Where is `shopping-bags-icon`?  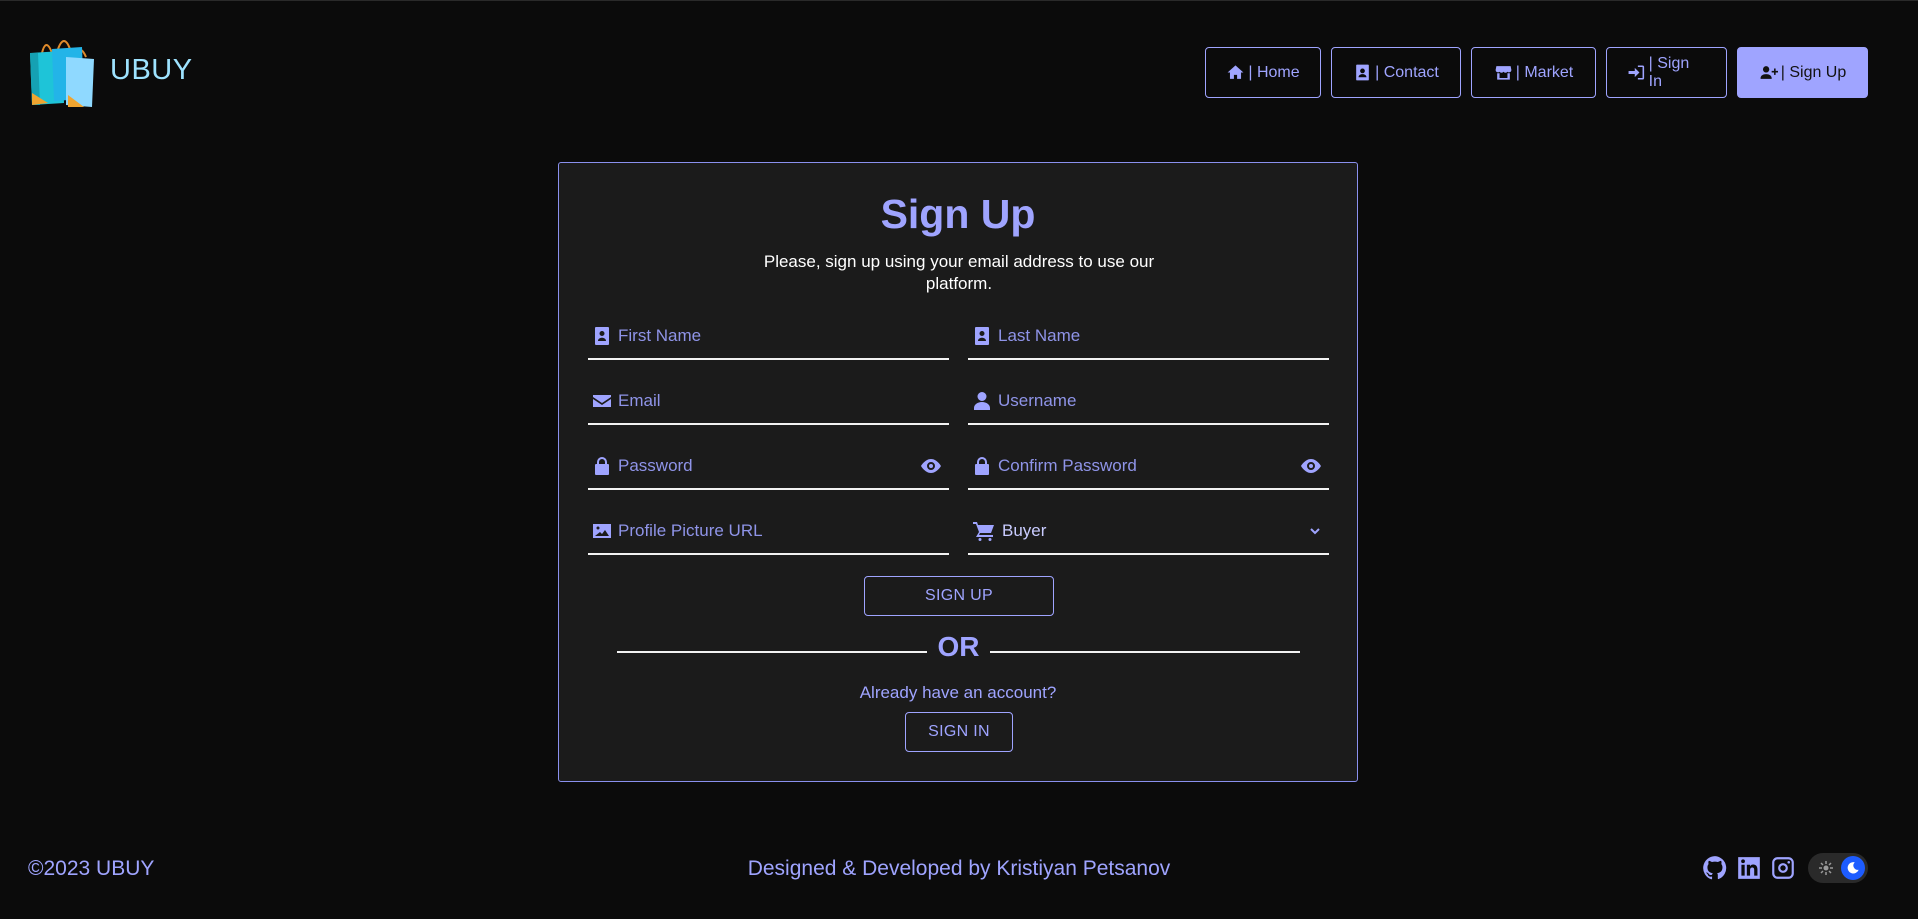 shopping-bags-icon is located at coordinates (62, 73).